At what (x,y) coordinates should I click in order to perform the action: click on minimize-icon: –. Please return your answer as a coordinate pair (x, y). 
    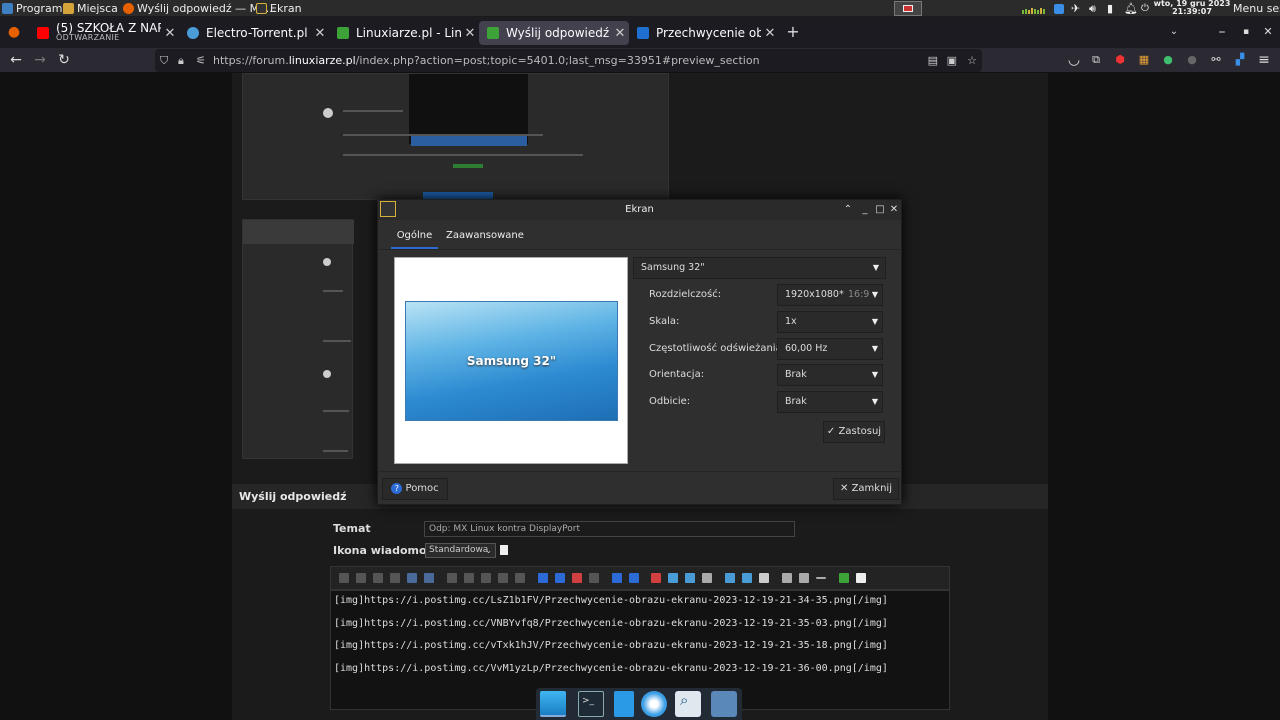
    Looking at the image, I should click on (1222, 32).